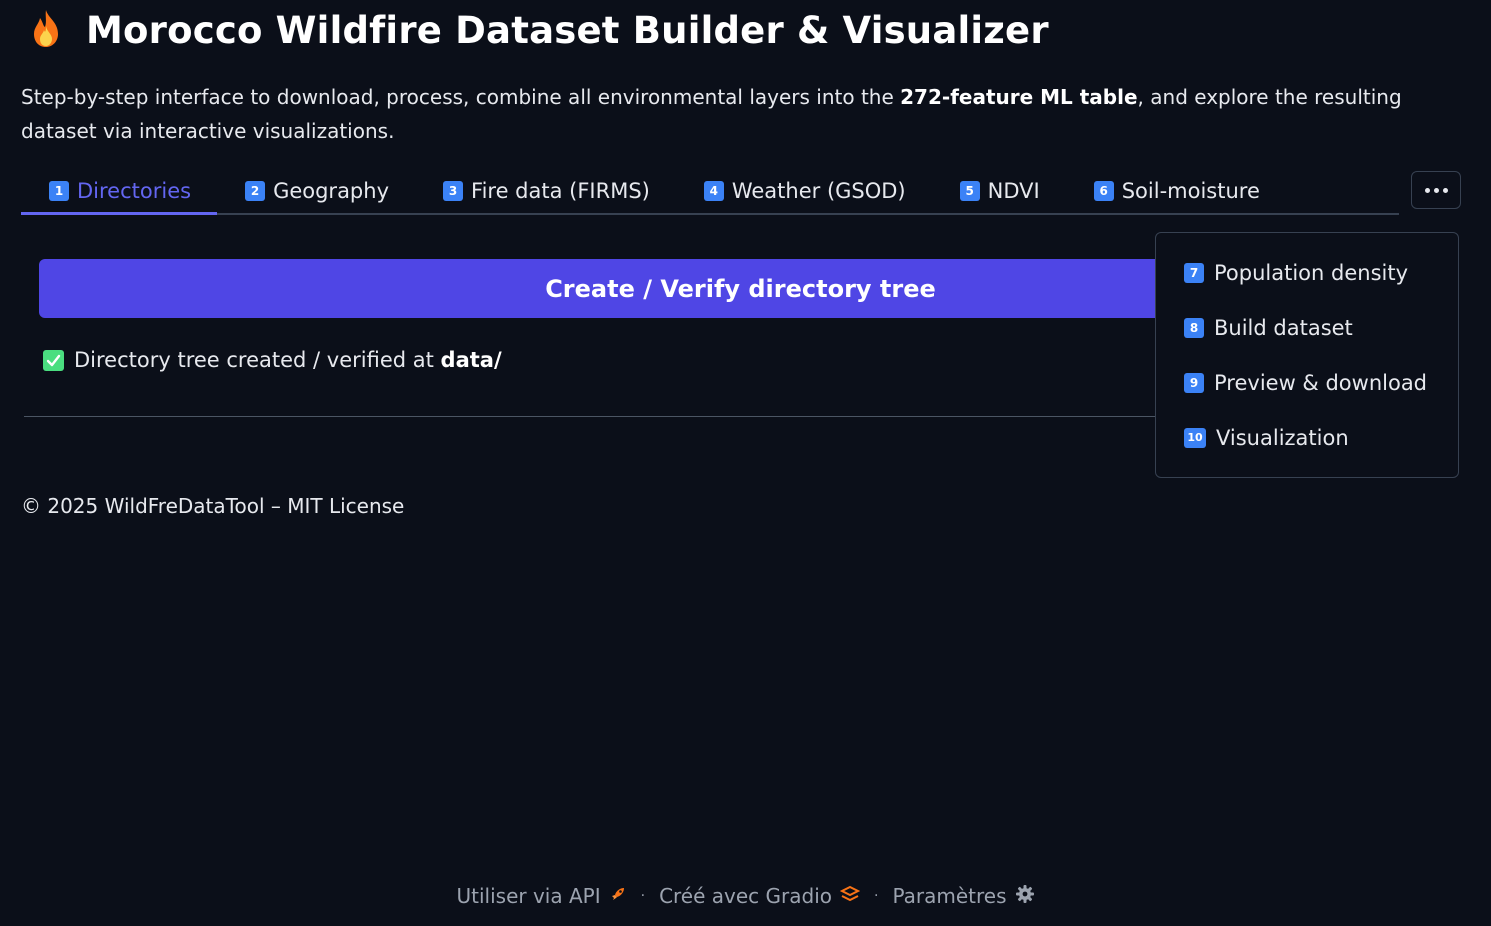  Describe the element at coordinates (542, 896) in the screenshot. I see `api-link: Utiliser via API` at that location.